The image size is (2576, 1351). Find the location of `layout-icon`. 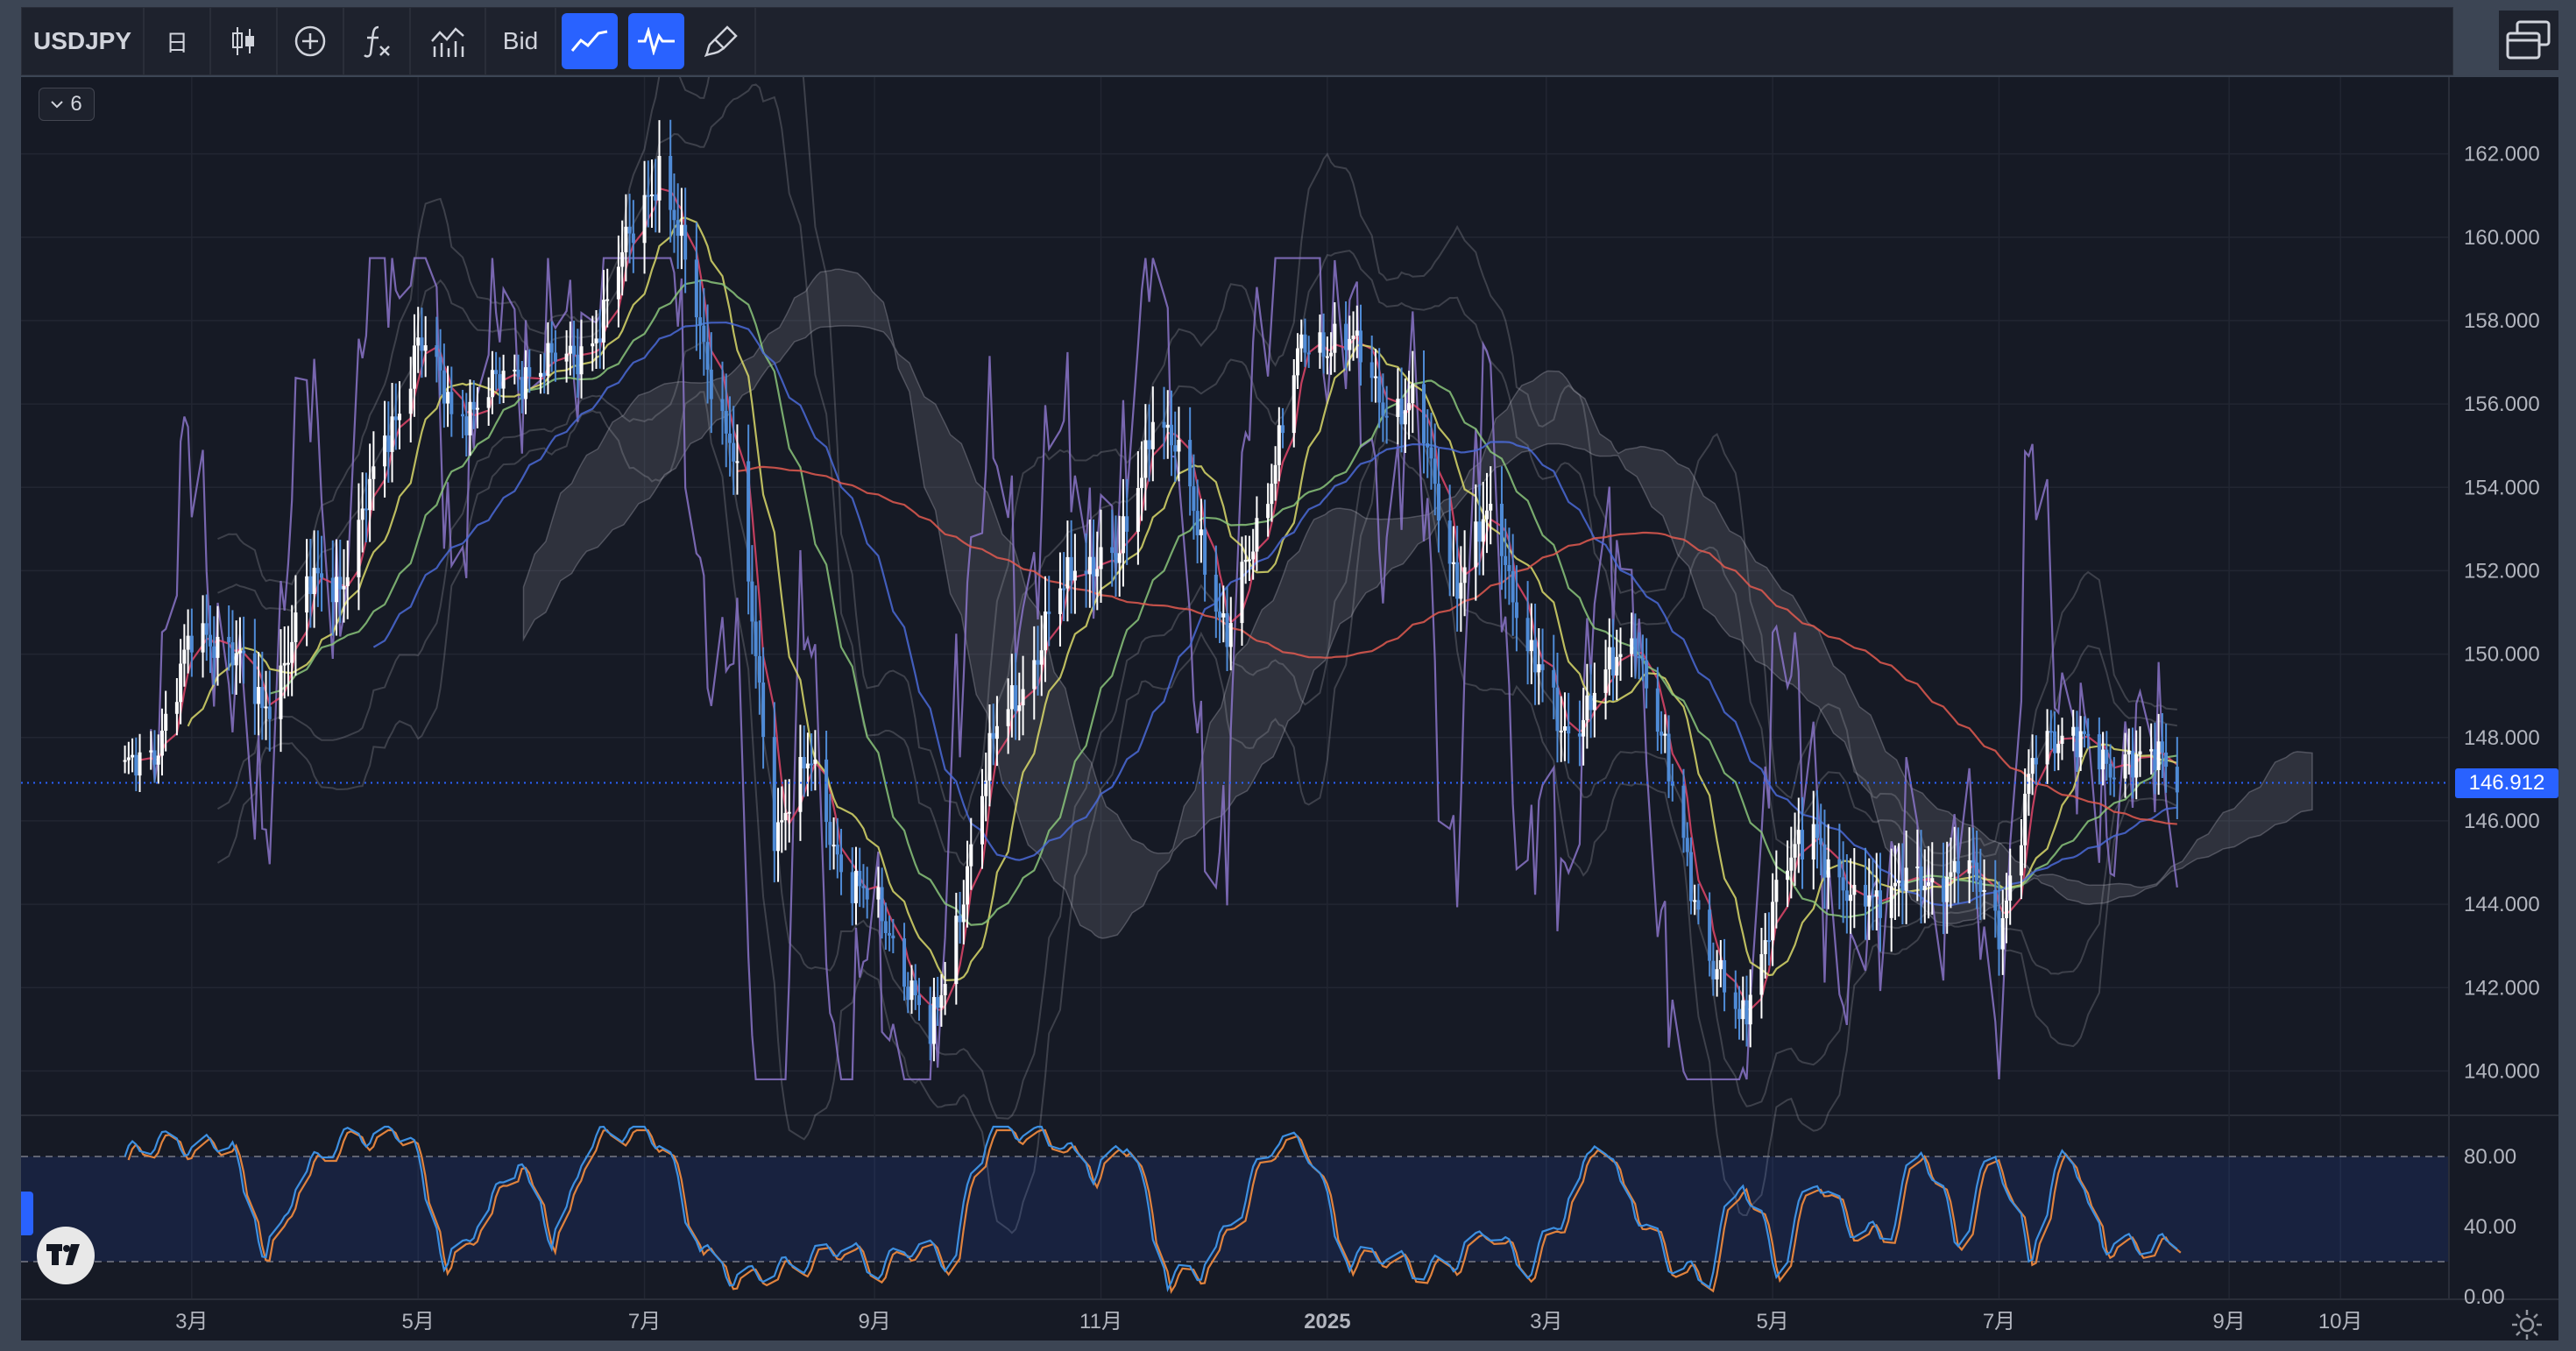

layout-icon is located at coordinates (2528, 40).